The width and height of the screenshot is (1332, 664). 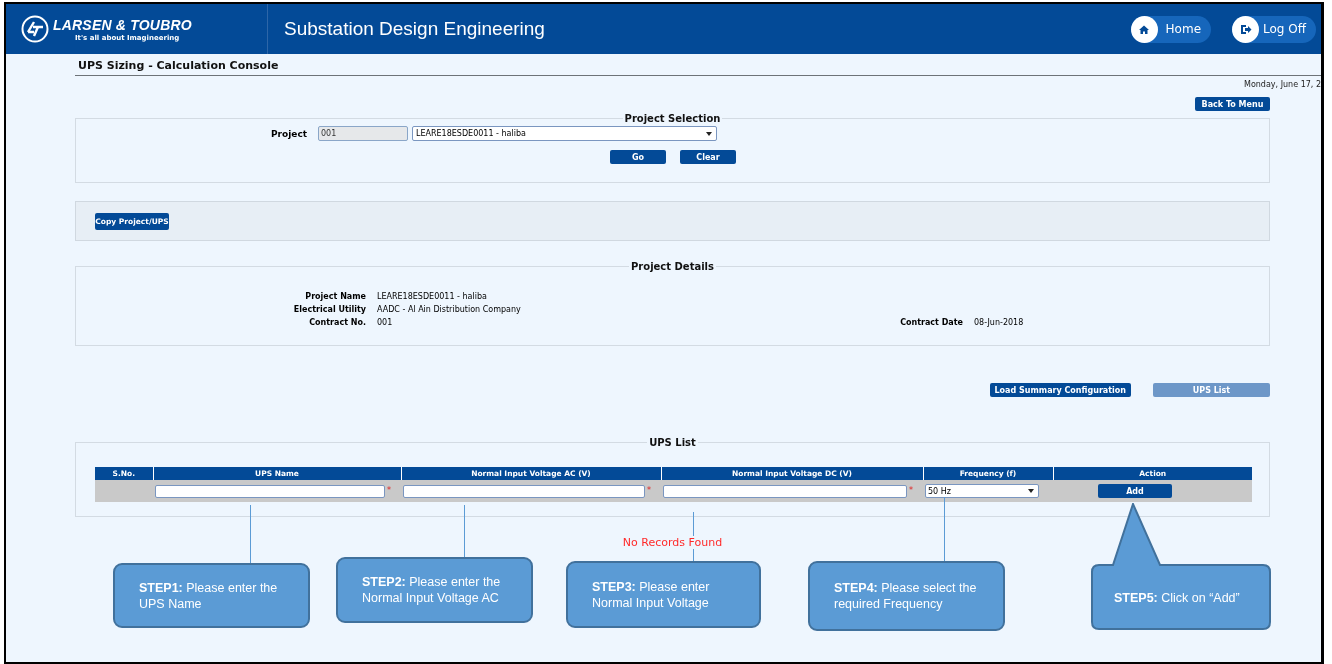 I want to click on field-label: Contract Date, so click(x=931, y=323).